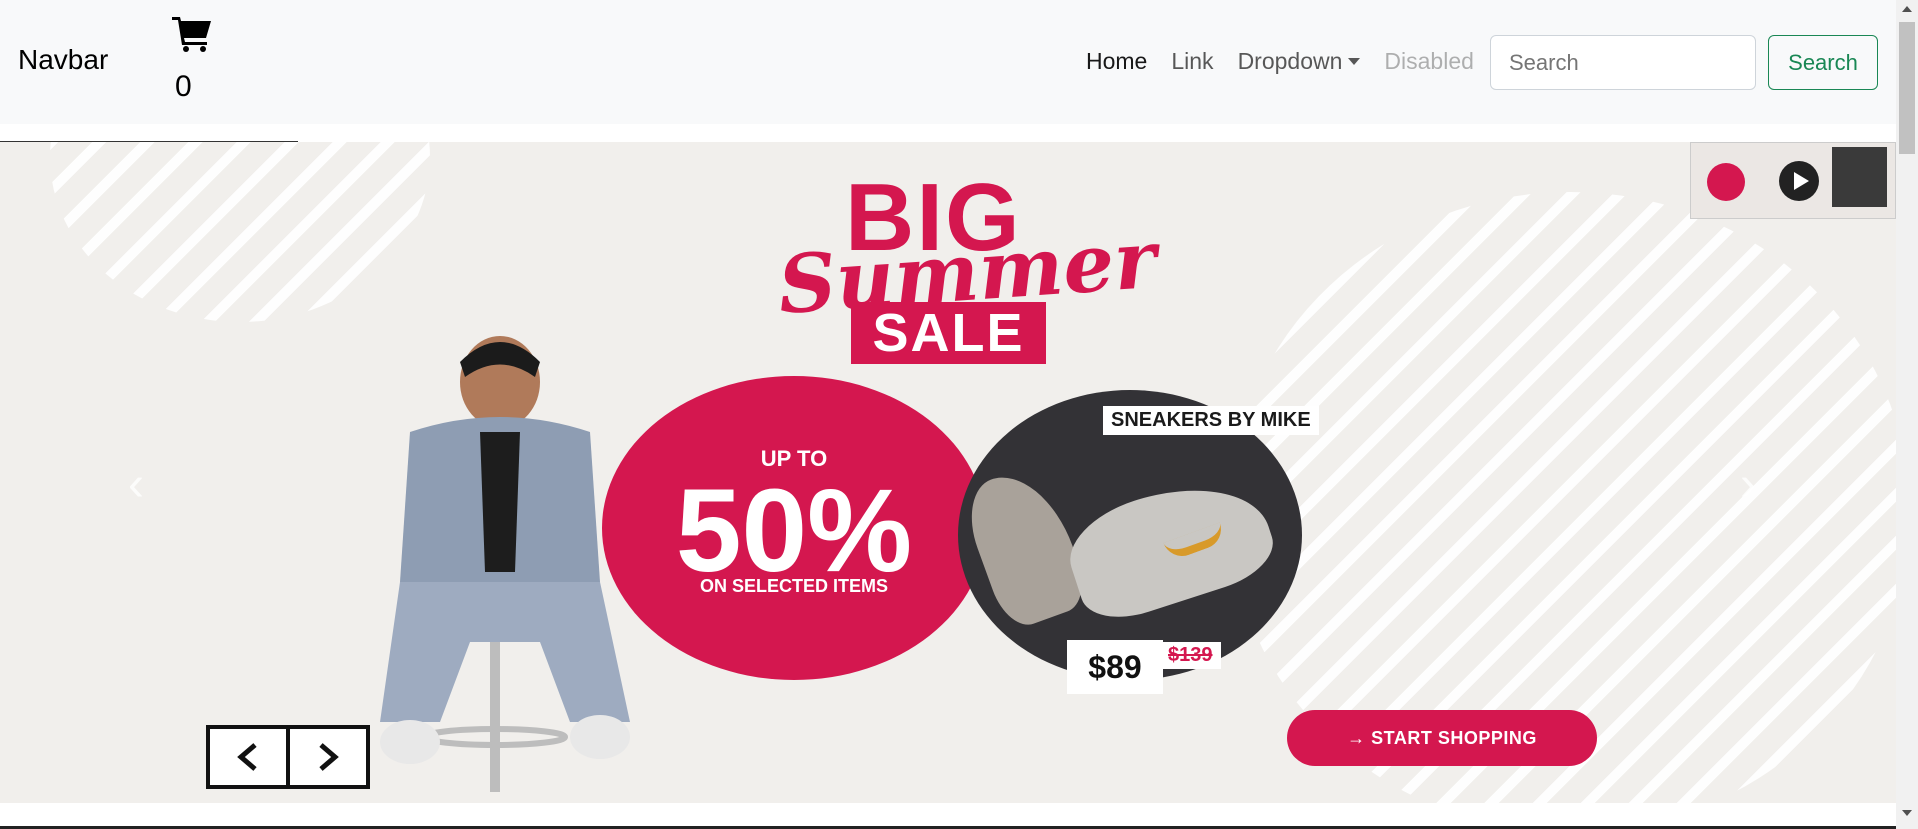 This screenshot has width=1918, height=829. I want to click on scroll-thumb, so click(1907, 88).